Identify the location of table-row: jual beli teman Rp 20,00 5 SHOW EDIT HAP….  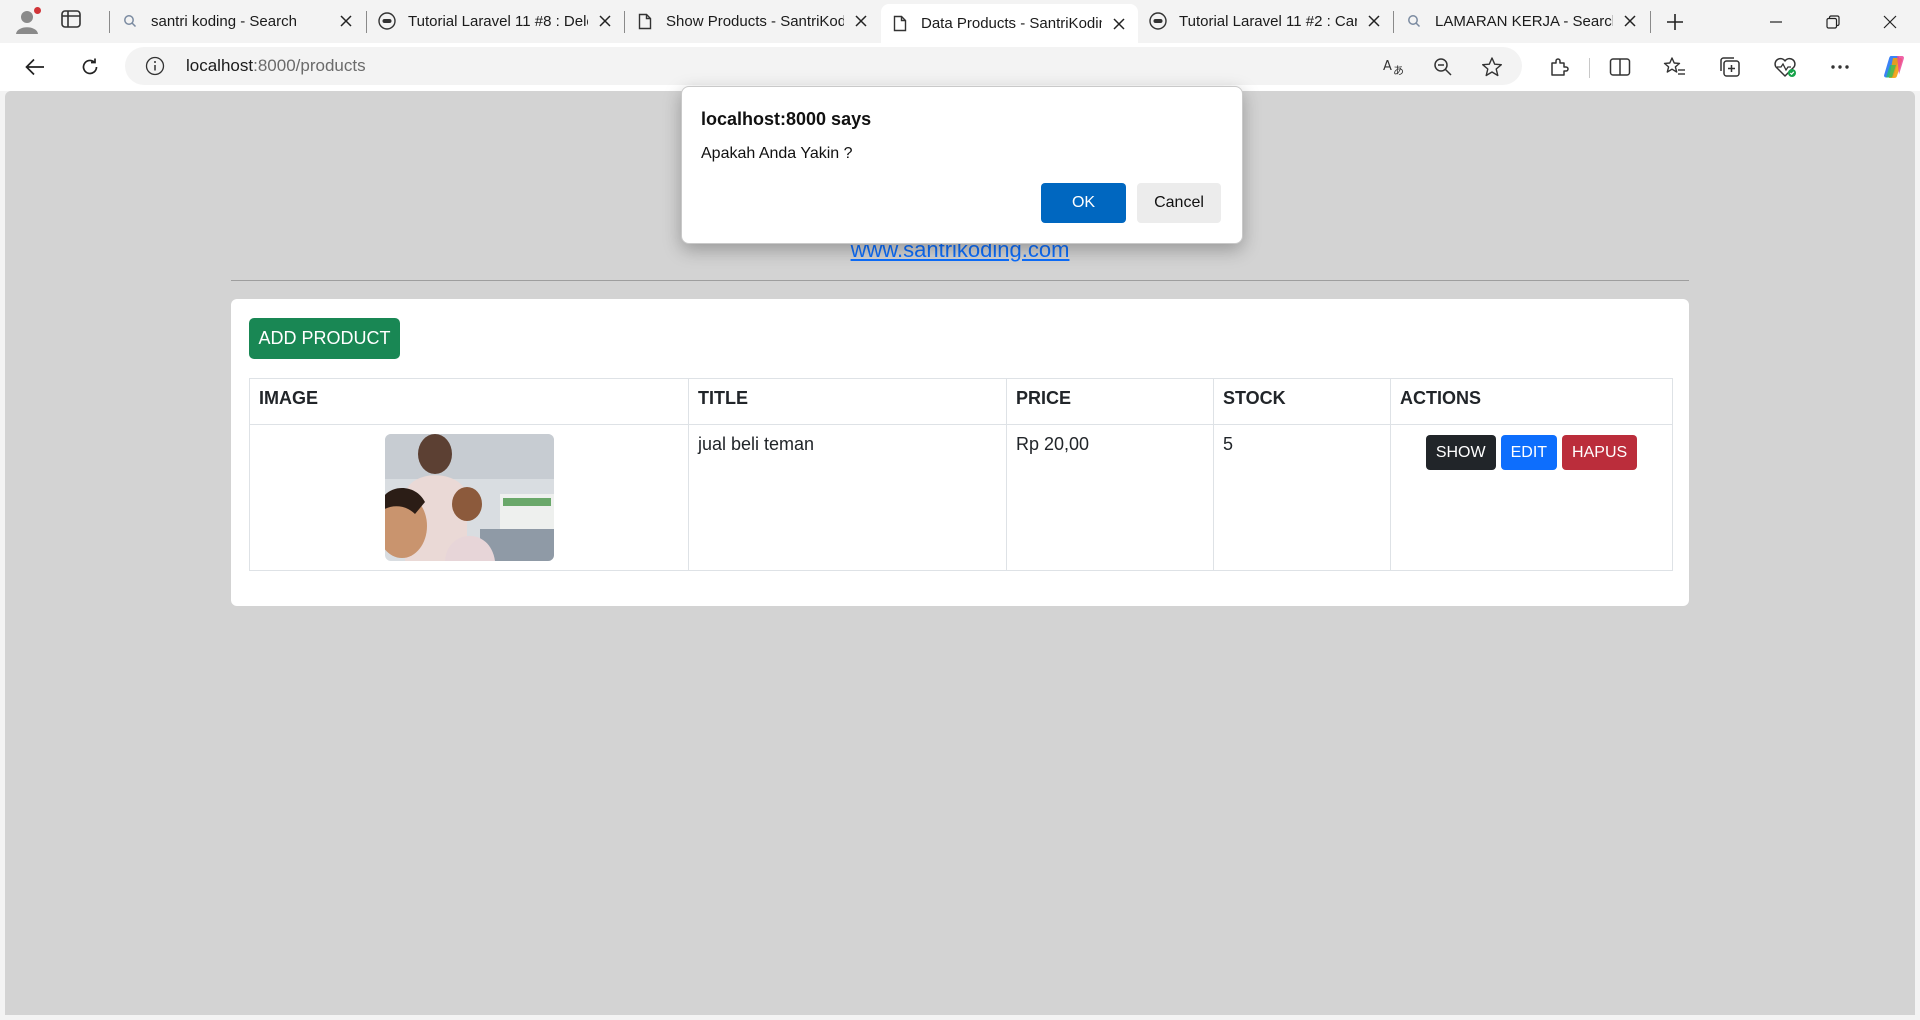
(961, 497).